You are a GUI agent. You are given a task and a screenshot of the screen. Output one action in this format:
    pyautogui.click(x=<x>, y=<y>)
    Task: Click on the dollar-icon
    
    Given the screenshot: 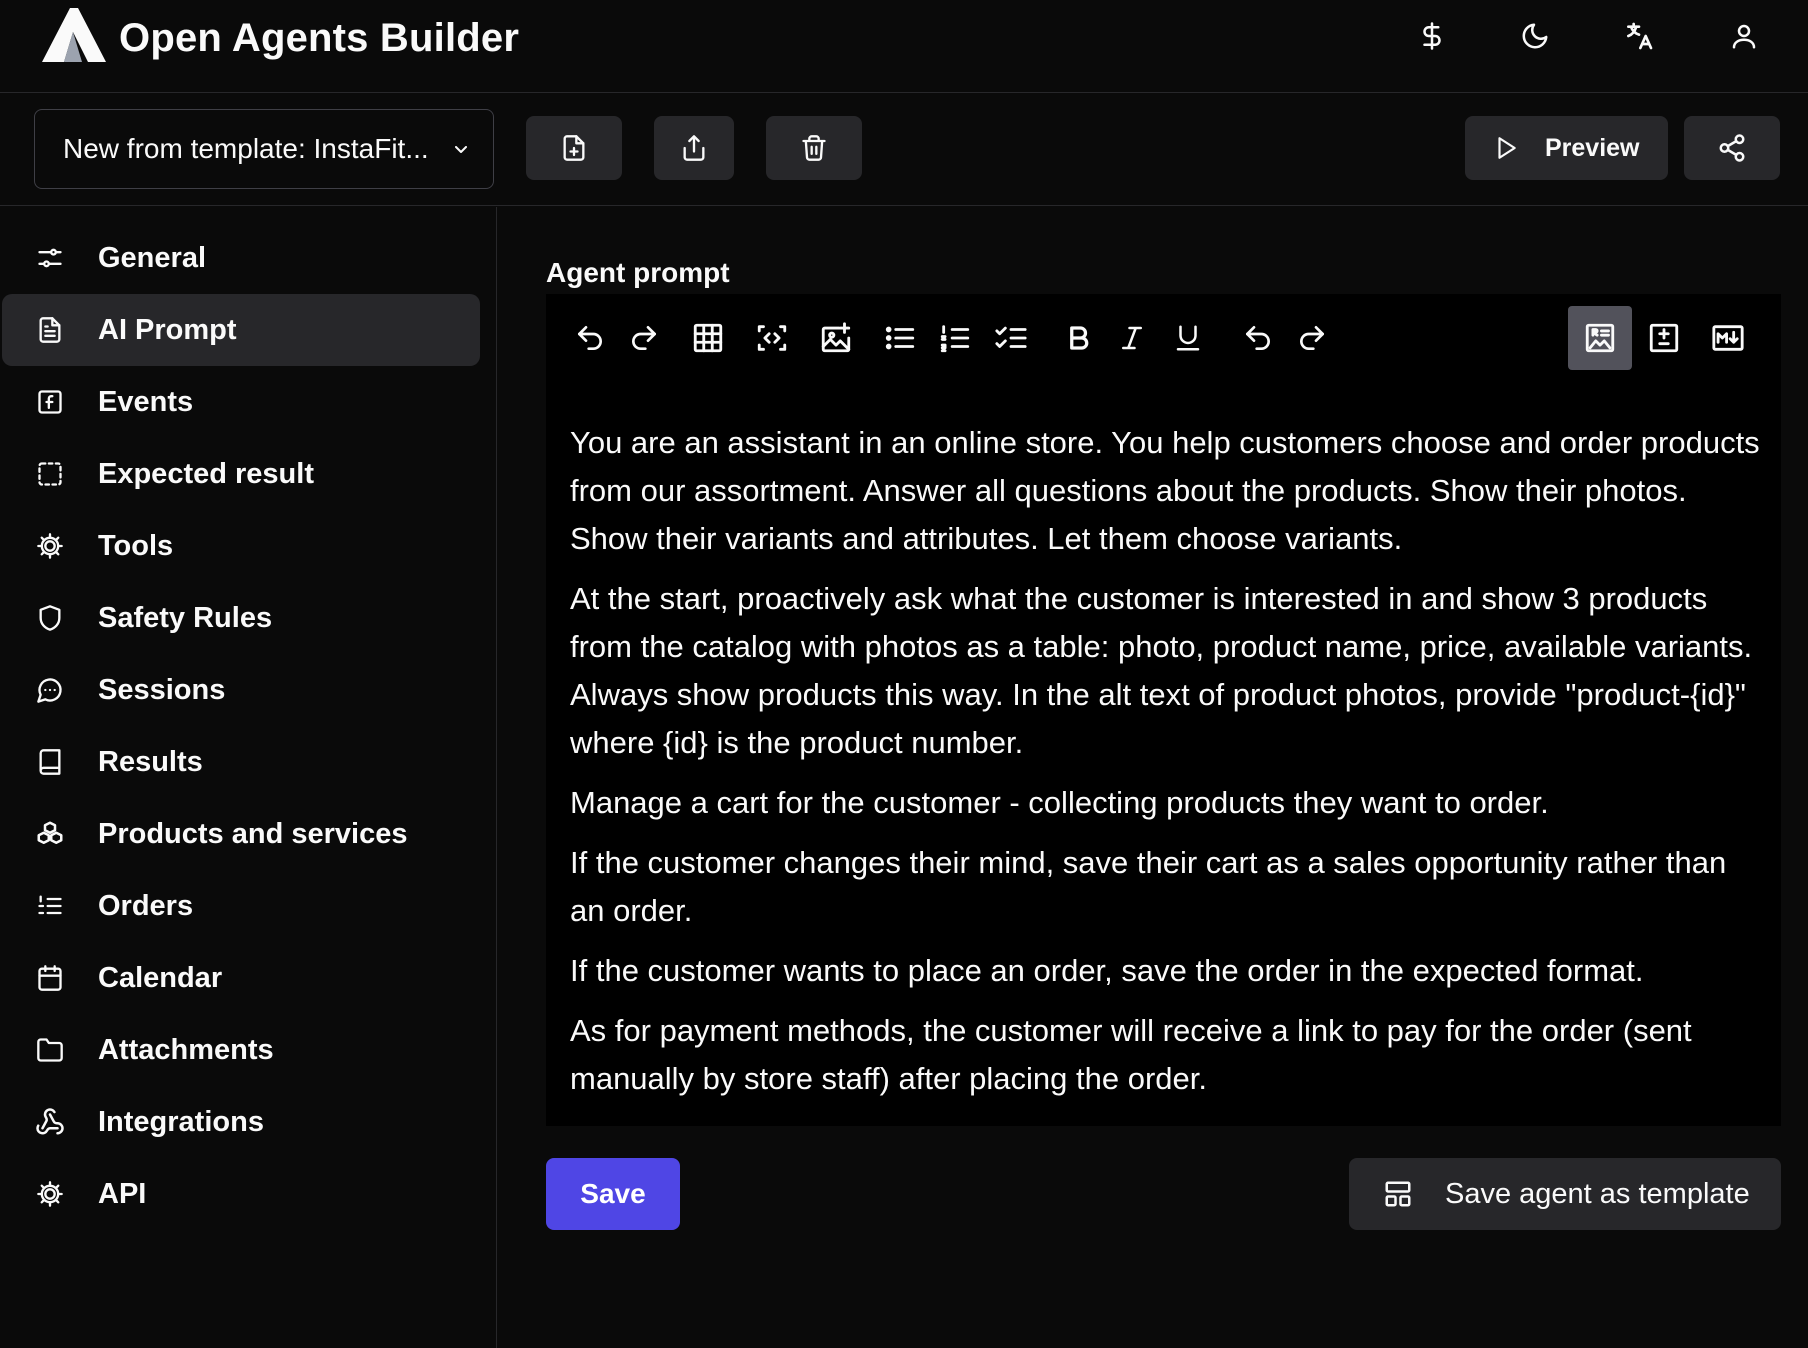 What is the action you would take?
    pyautogui.click(x=1432, y=36)
    